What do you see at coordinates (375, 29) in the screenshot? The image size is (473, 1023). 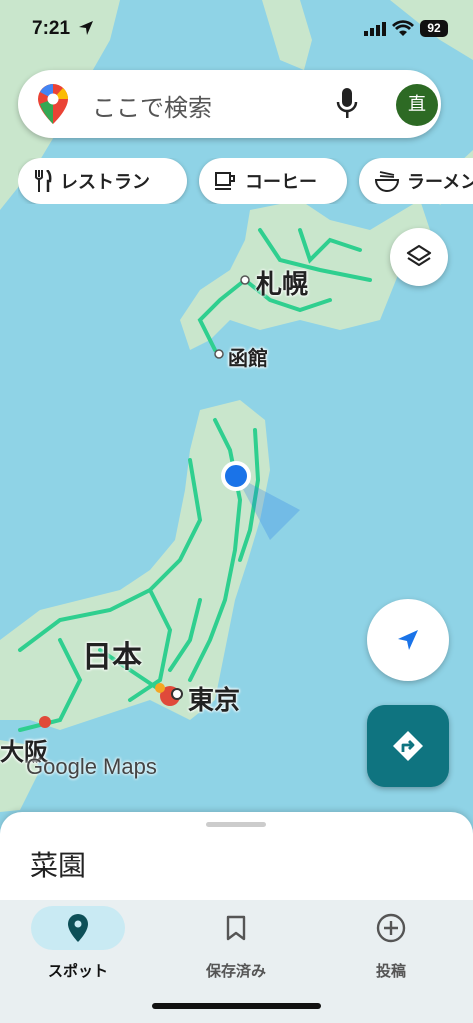 I see `cellular-signal-icon` at bounding box center [375, 29].